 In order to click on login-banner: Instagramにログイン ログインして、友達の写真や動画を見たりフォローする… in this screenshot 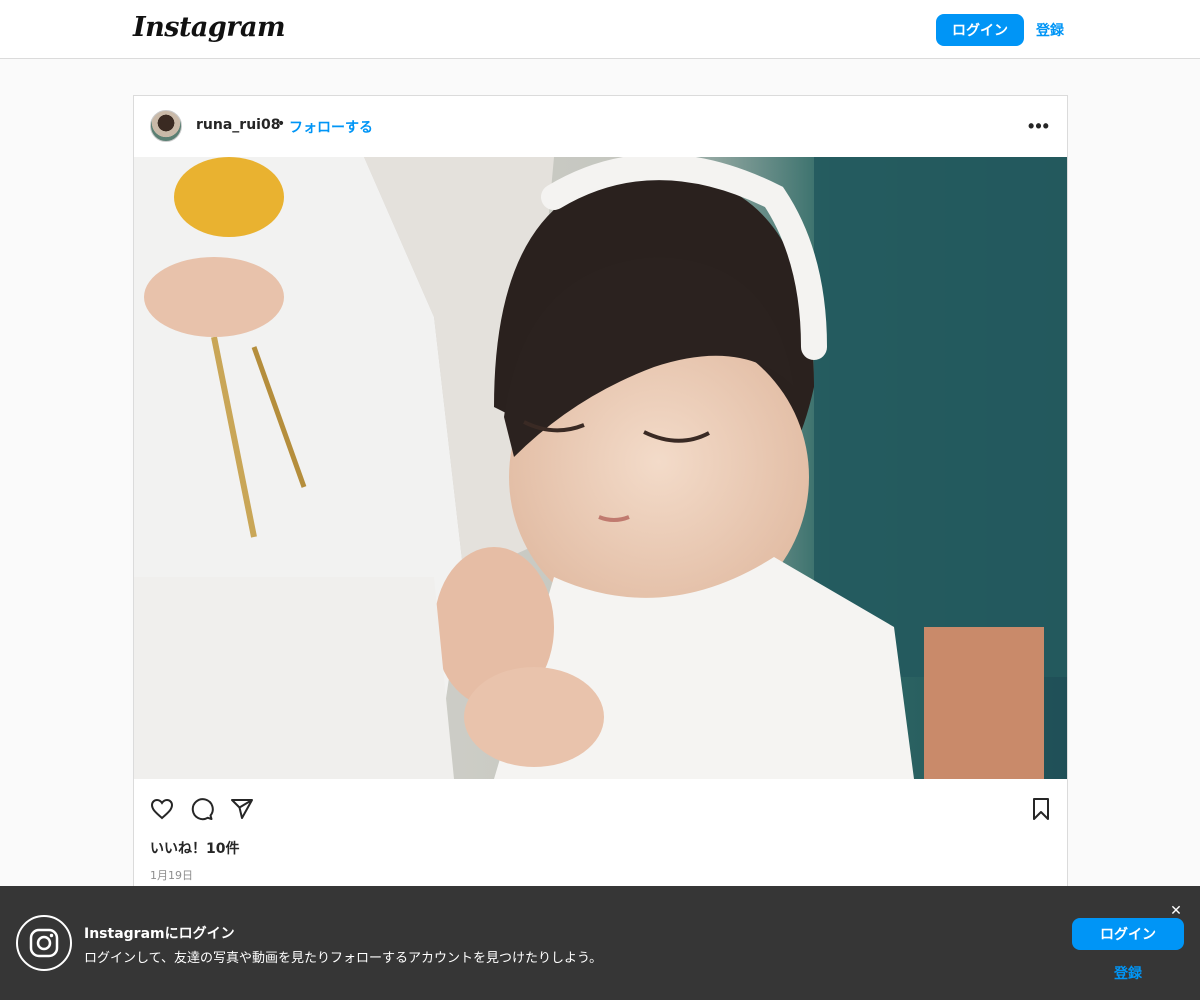, I will do `click(600, 943)`.